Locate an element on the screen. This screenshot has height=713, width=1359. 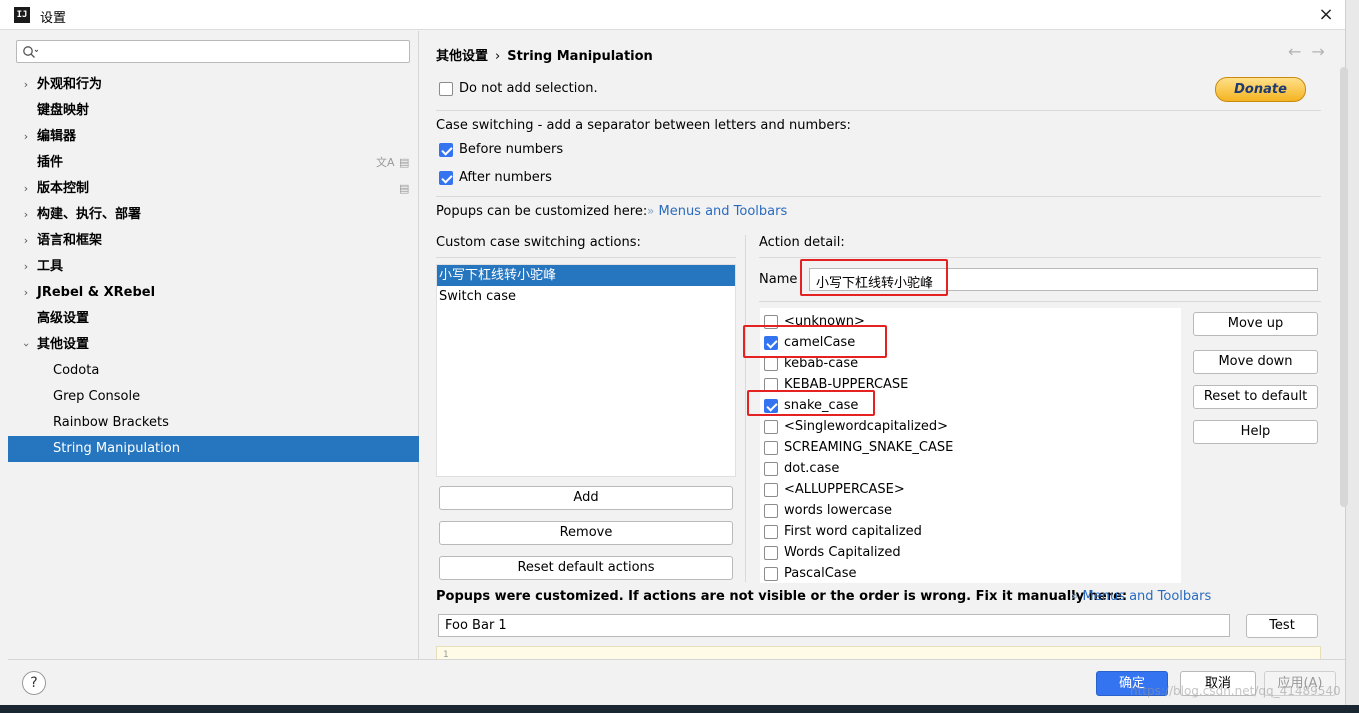
style-row-snake-case: snake_case is located at coordinates (970, 406).